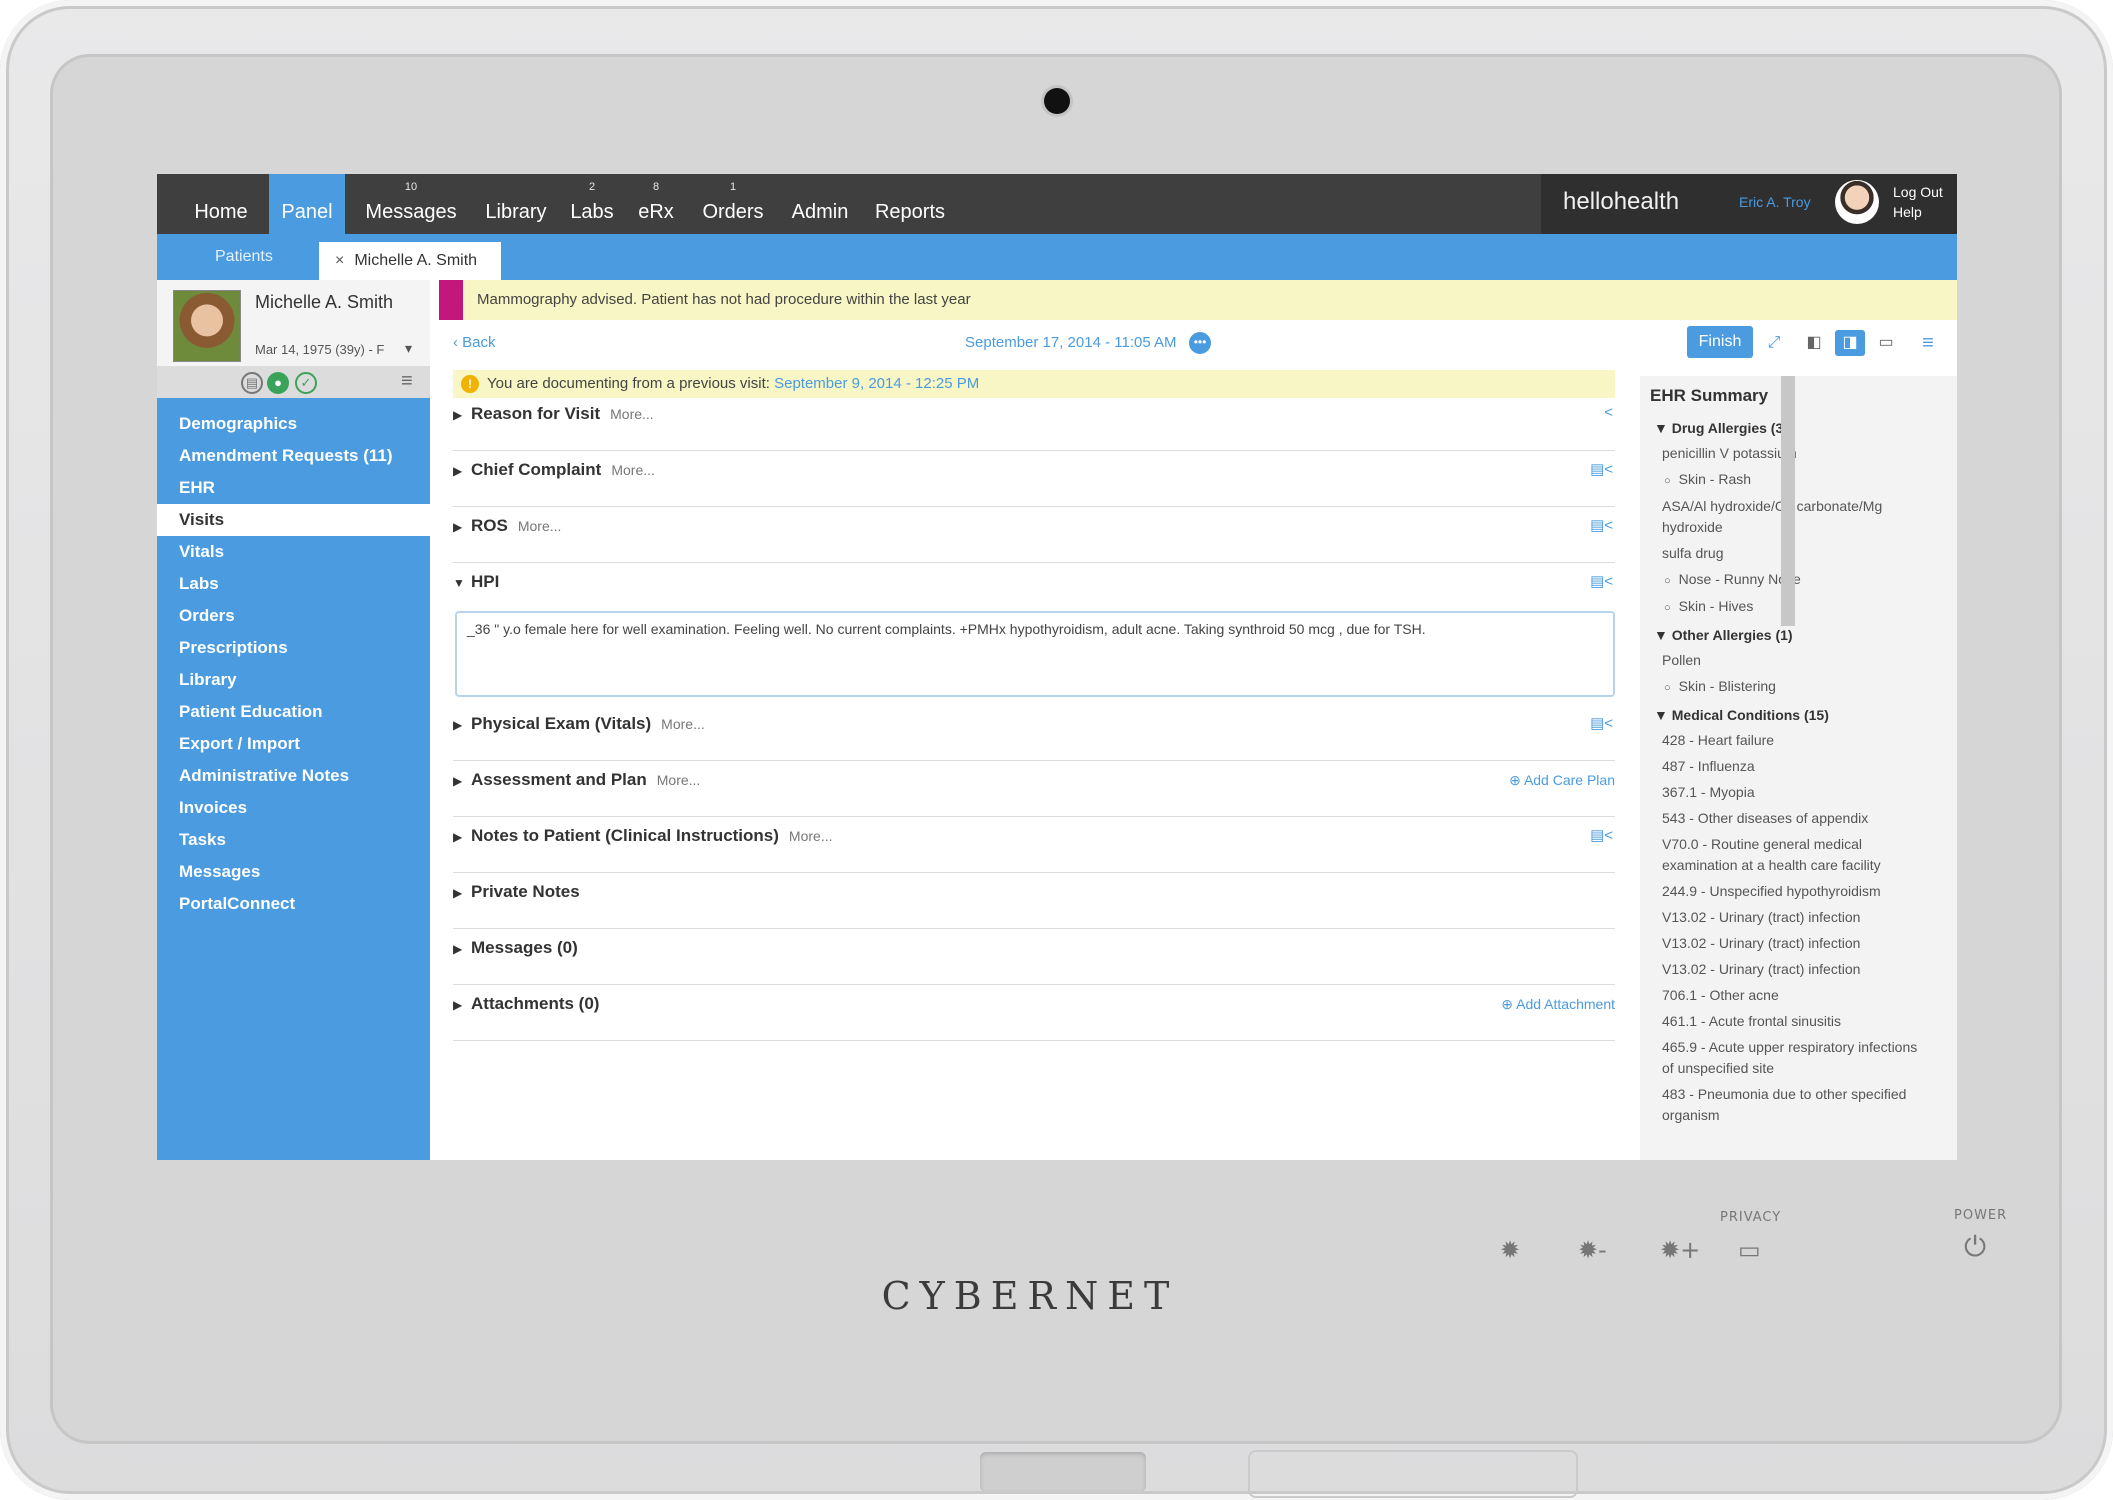  Describe the element at coordinates (1030, 1296) in the screenshot. I see `device-brand: CYBERNET` at that location.